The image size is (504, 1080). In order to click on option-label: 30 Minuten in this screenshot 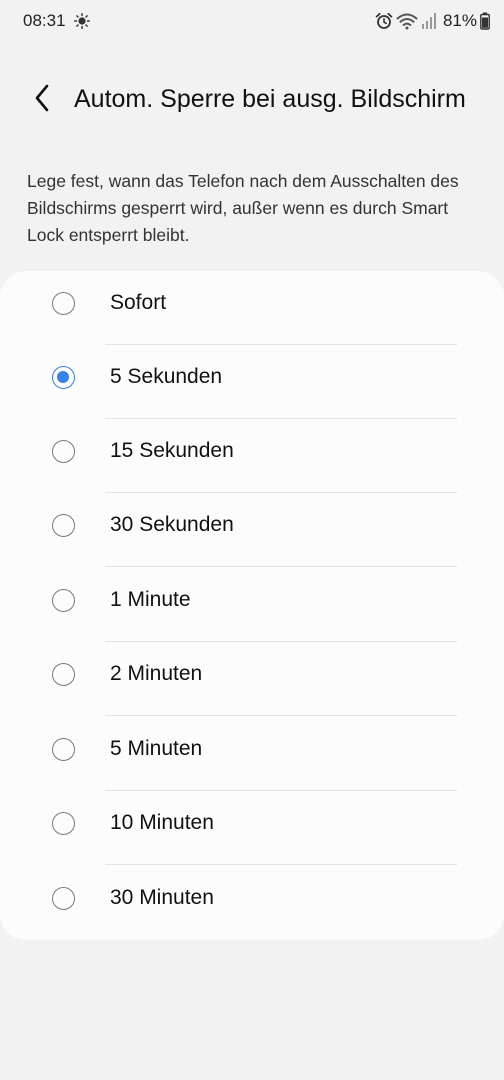, I will do `click(162, 897)`.